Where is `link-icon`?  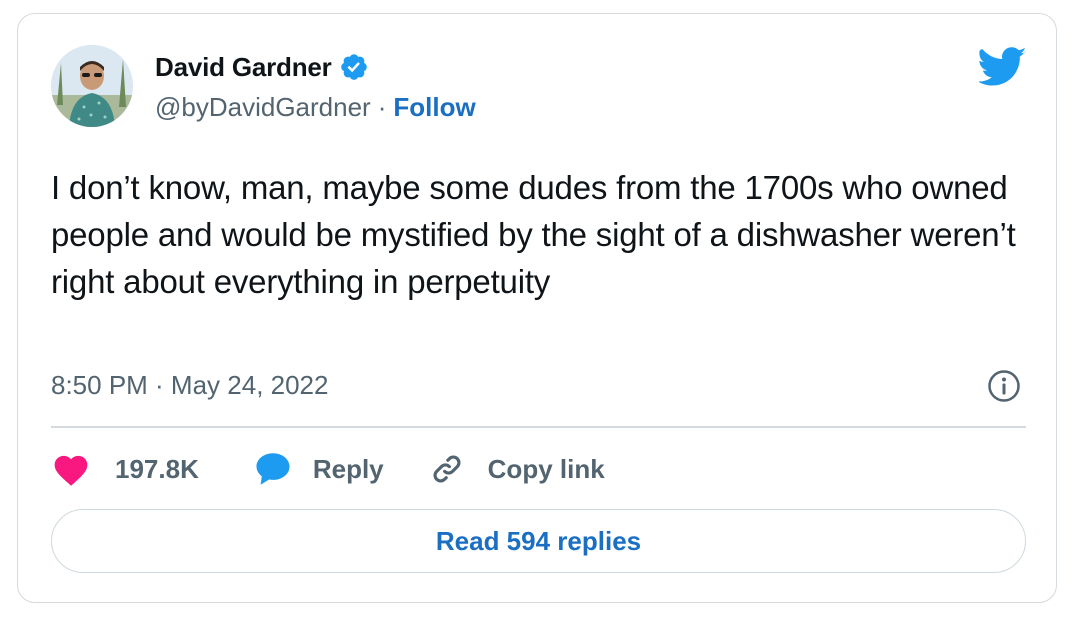 link-icon is located at coordinates (447, 469).